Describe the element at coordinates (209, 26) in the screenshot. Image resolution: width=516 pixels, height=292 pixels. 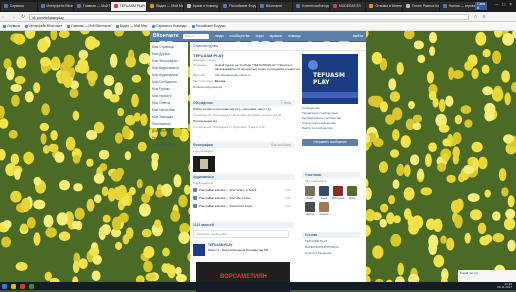
I see `bookmark-item: Российские Форумы` at that location.